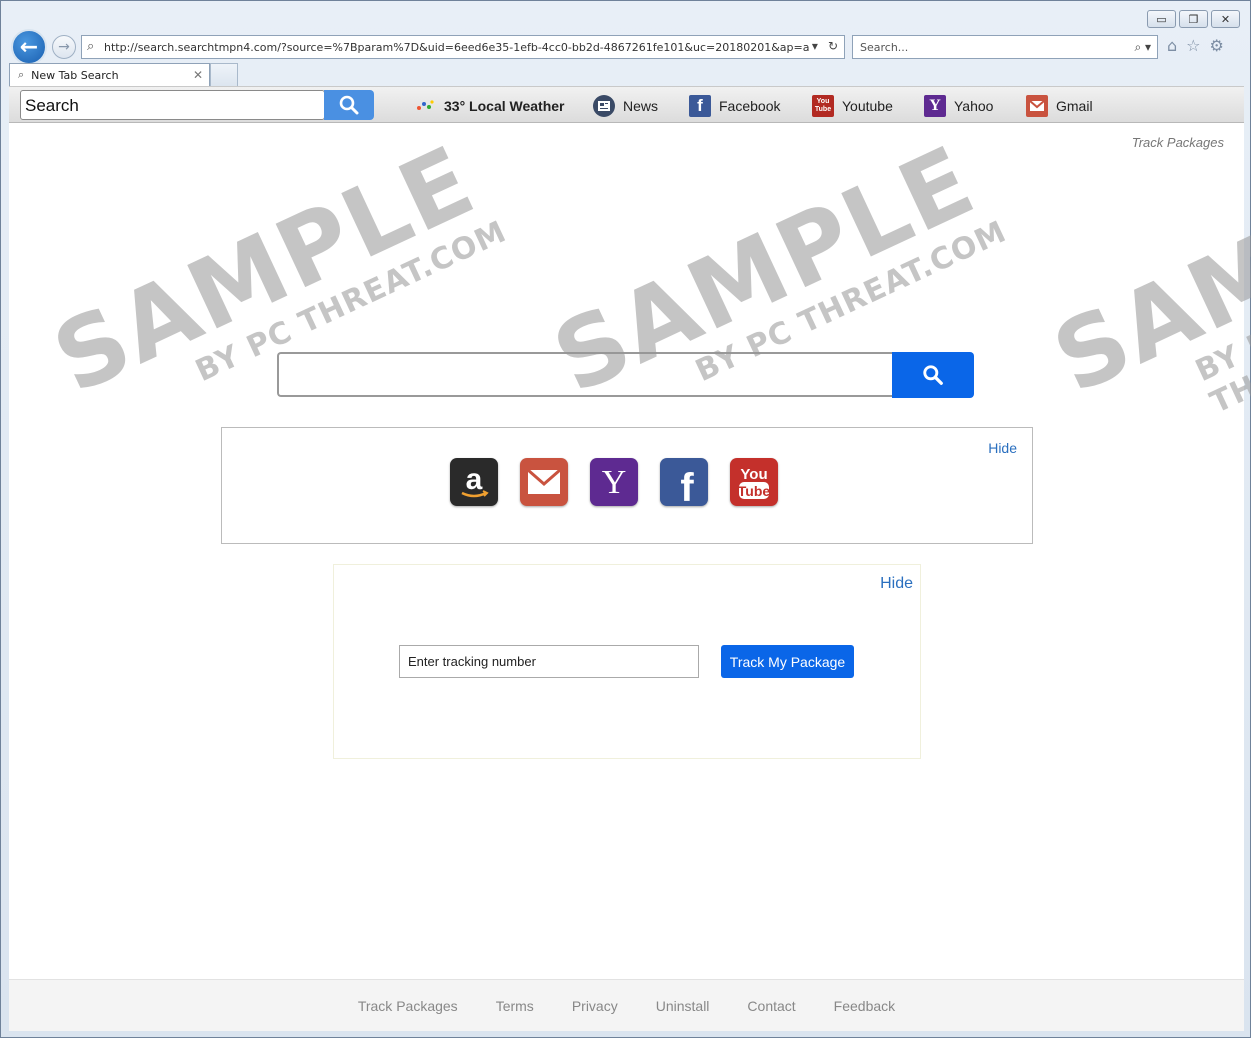 The width and height of the screenshot is (1251, 1038). I want to click on dropdown-icon: ▾, so click(815, 46).